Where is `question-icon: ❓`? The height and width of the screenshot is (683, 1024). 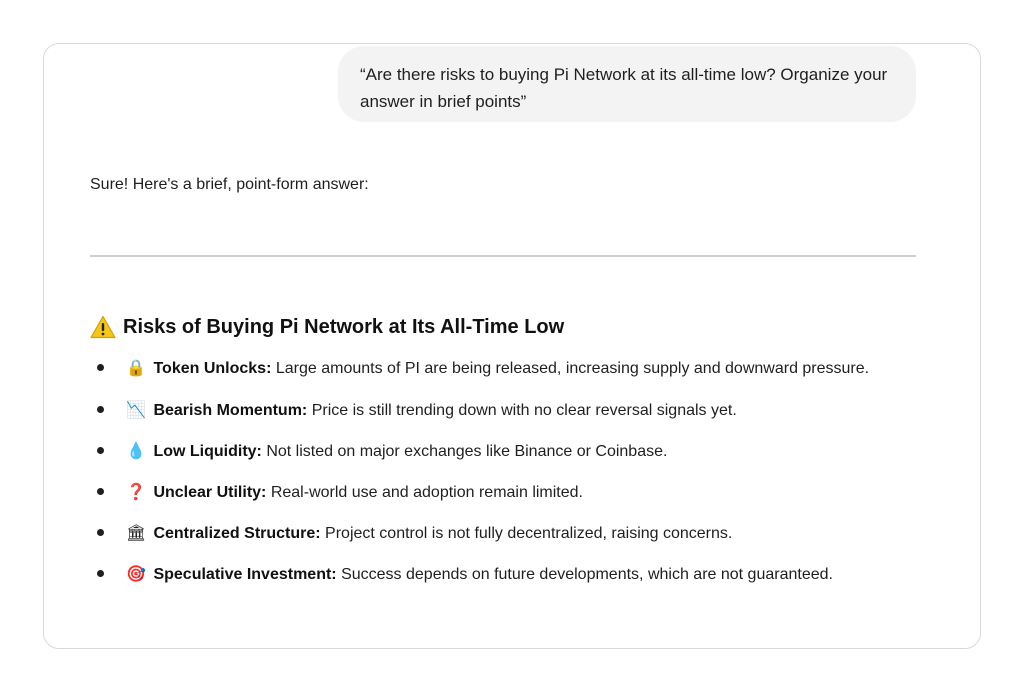
question-icon: ❓ is located at coordinates (136, 491).